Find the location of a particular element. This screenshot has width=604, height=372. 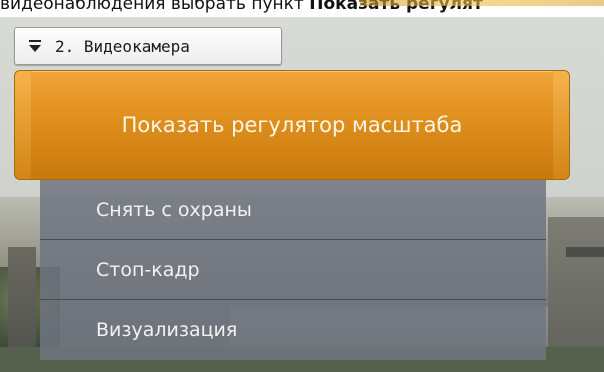

button-edge-left is located at coordinates (23, 125).